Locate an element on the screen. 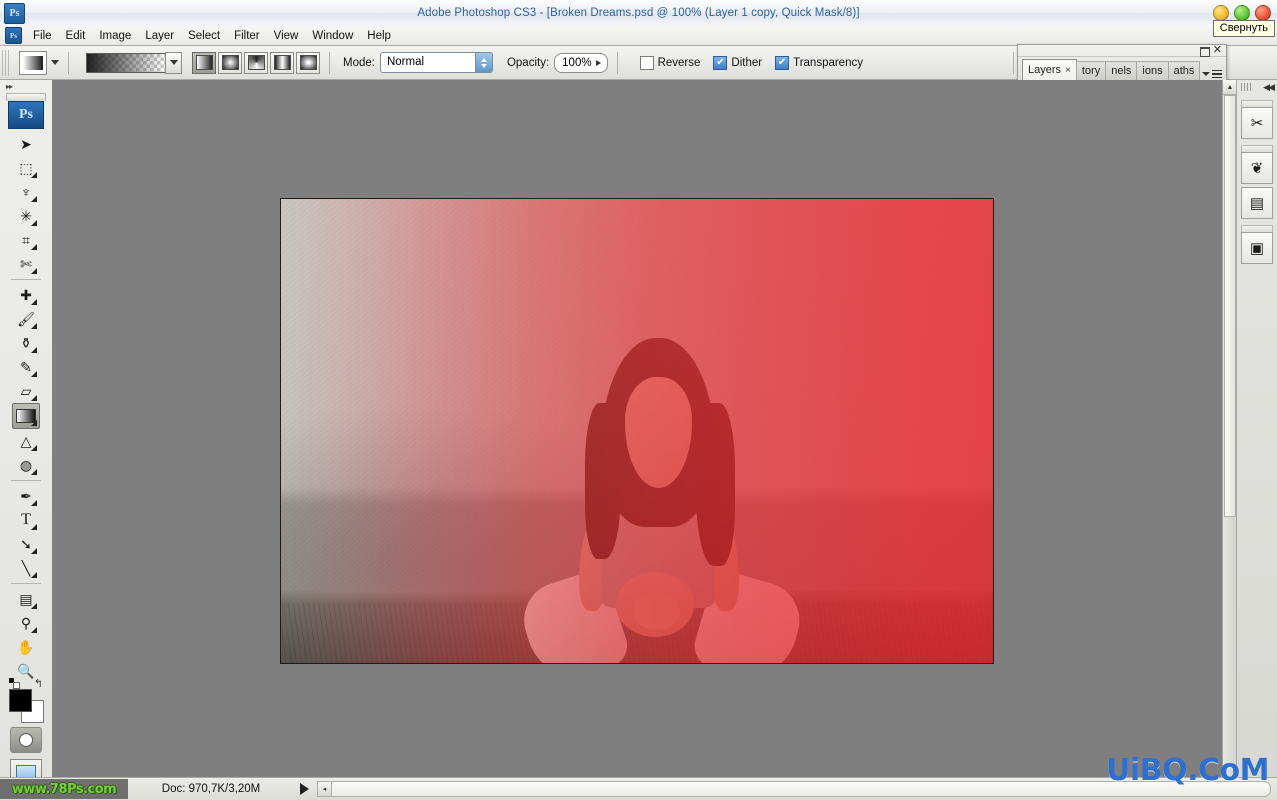  lasso-tool: ♆ is located at coordinates (26, 192).